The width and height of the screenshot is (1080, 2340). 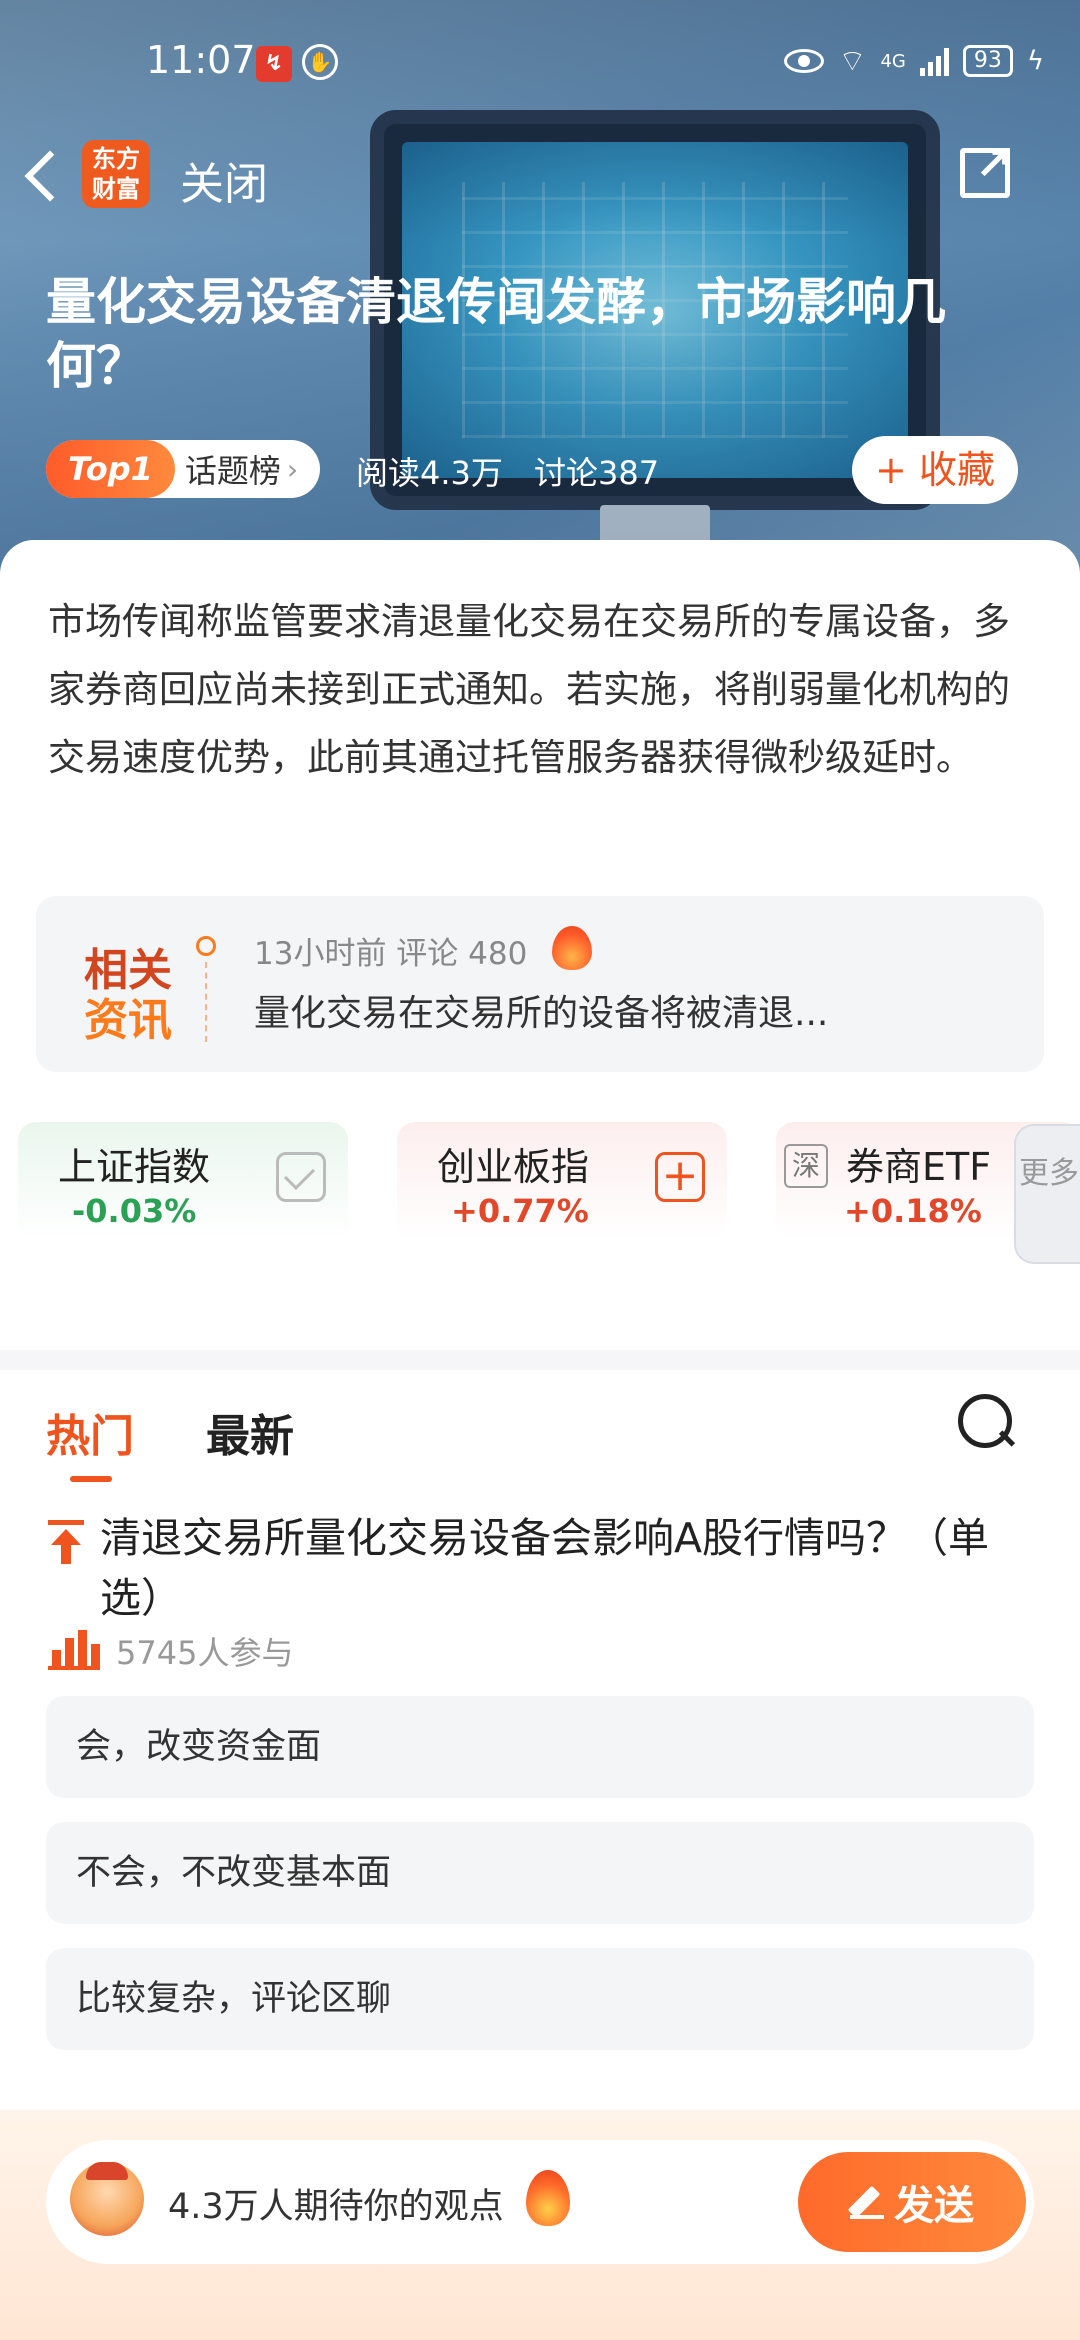 I want to click on search-icon, so click(x=985, y=1421).